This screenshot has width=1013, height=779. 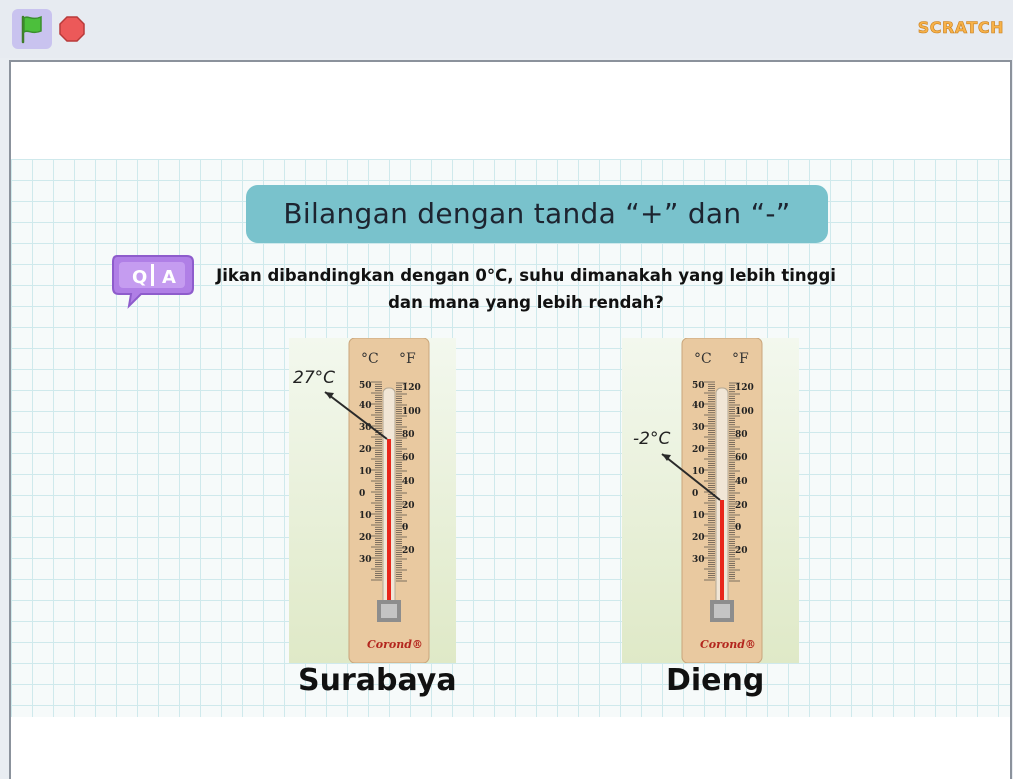 What do you see at coordinates (652, 439) in the screenshot?
I see `temperature-reading-dieng: -2°C` at bounding box center [652, 439].